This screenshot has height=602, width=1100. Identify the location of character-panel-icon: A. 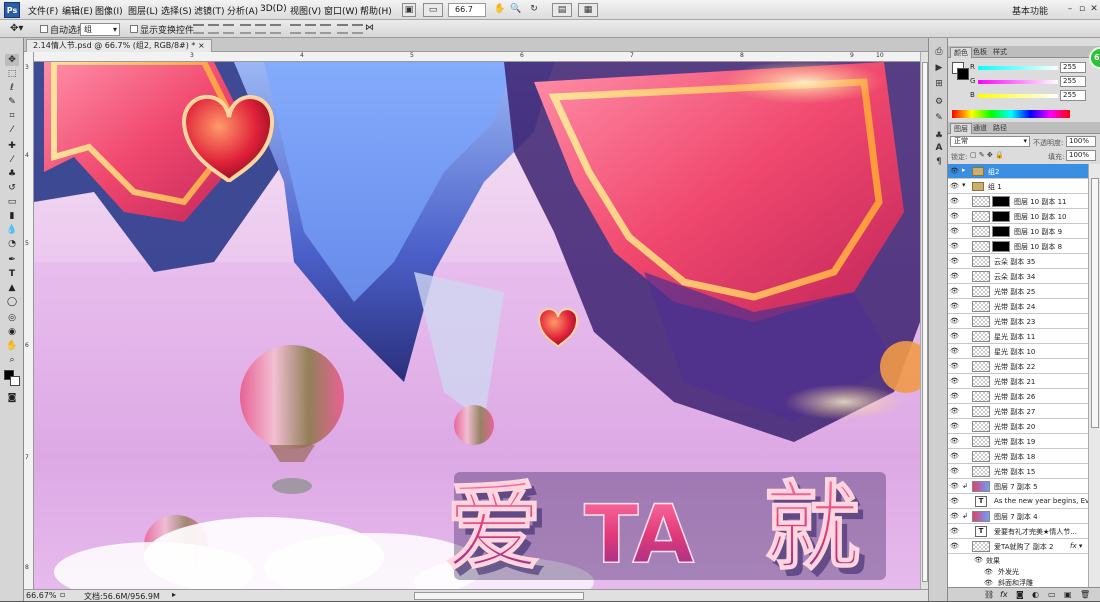
(939, 148).